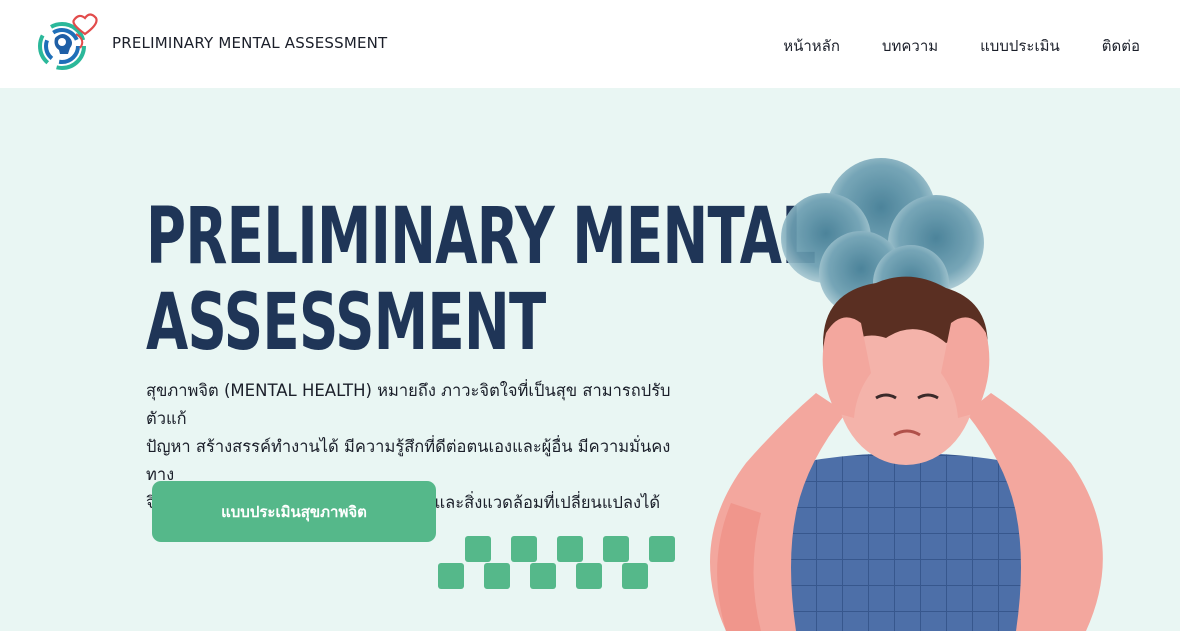 The image size is (1180, 631). What do you see at coordinates (346, 323) in the screenshot?
I see `hero-title-line-2: ASSESSMENT` at bounding box center [346, 323].